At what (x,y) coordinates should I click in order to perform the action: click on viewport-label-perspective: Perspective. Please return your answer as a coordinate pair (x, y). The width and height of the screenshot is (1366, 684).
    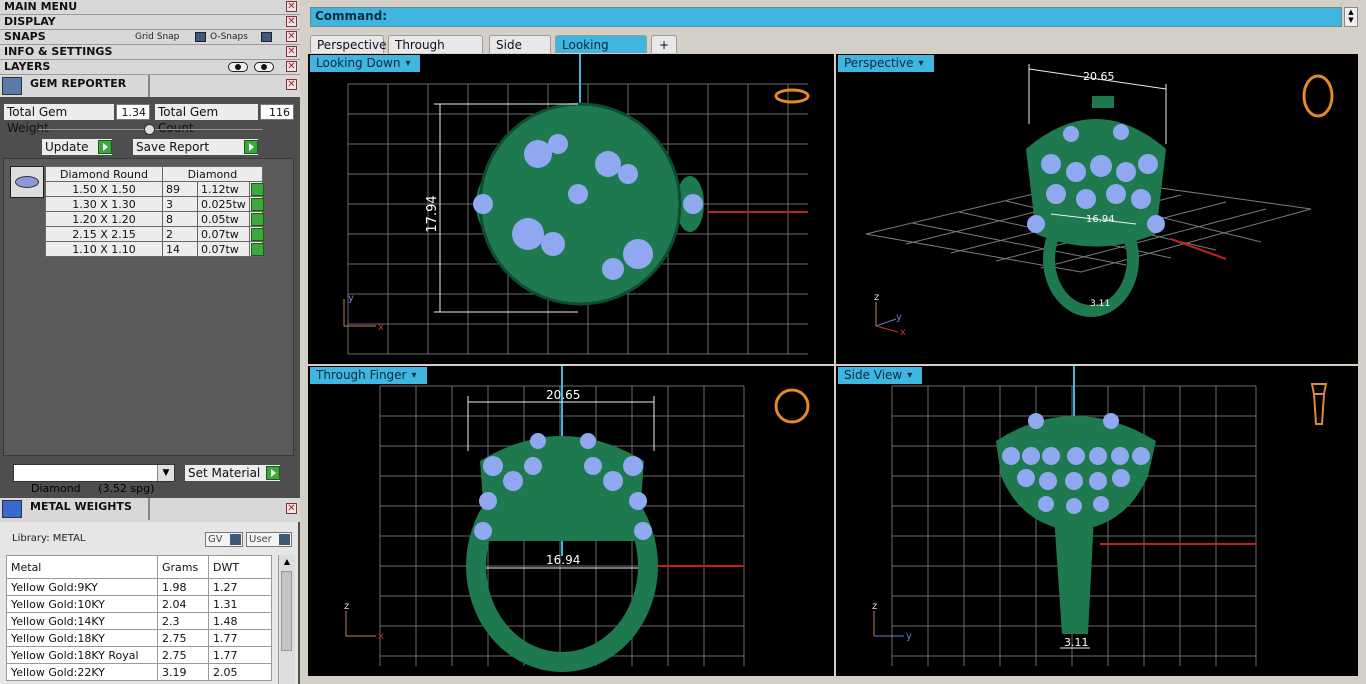
    Looking at the image, I should click on (886, 63).